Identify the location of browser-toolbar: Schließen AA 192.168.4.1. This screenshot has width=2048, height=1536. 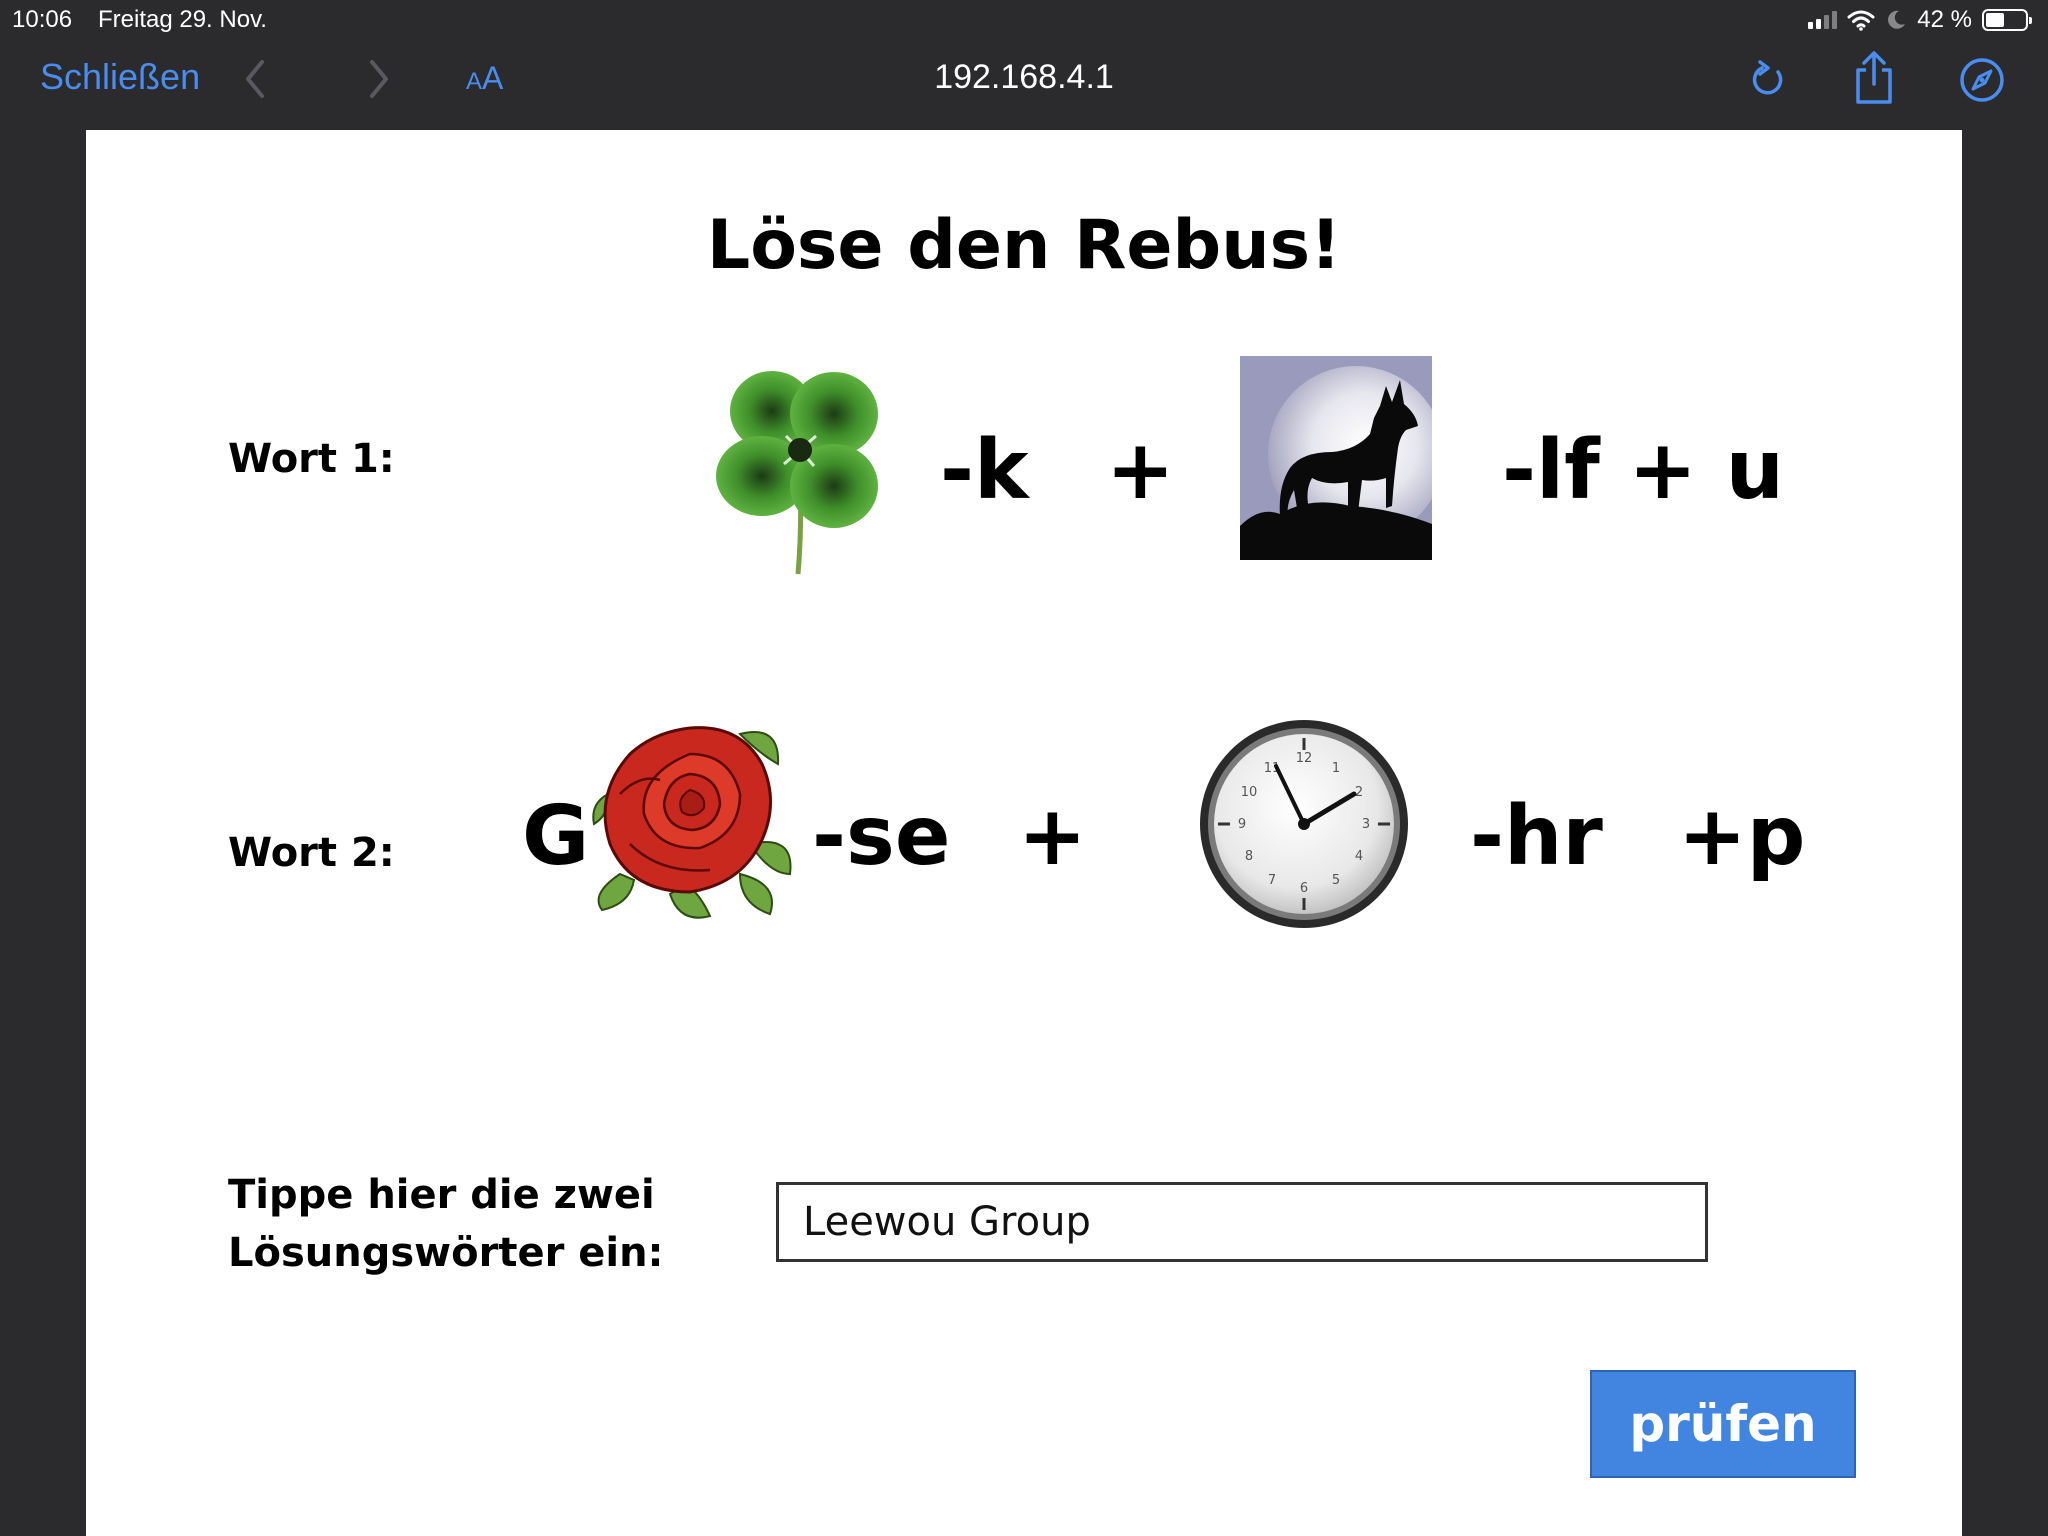
(1024, 84).